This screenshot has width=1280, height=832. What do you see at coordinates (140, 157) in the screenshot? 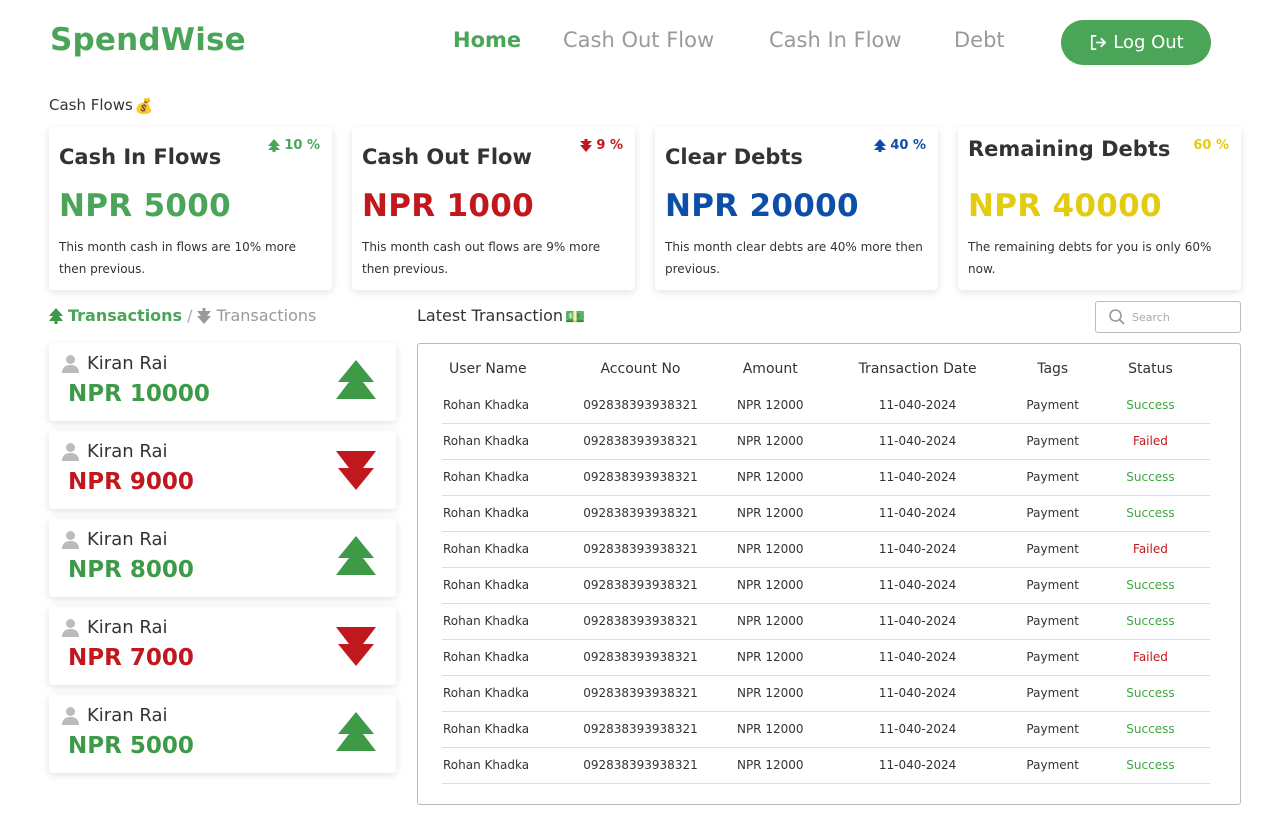
I see `card-title: Cash In Flows` at bounding box center [140, 157].